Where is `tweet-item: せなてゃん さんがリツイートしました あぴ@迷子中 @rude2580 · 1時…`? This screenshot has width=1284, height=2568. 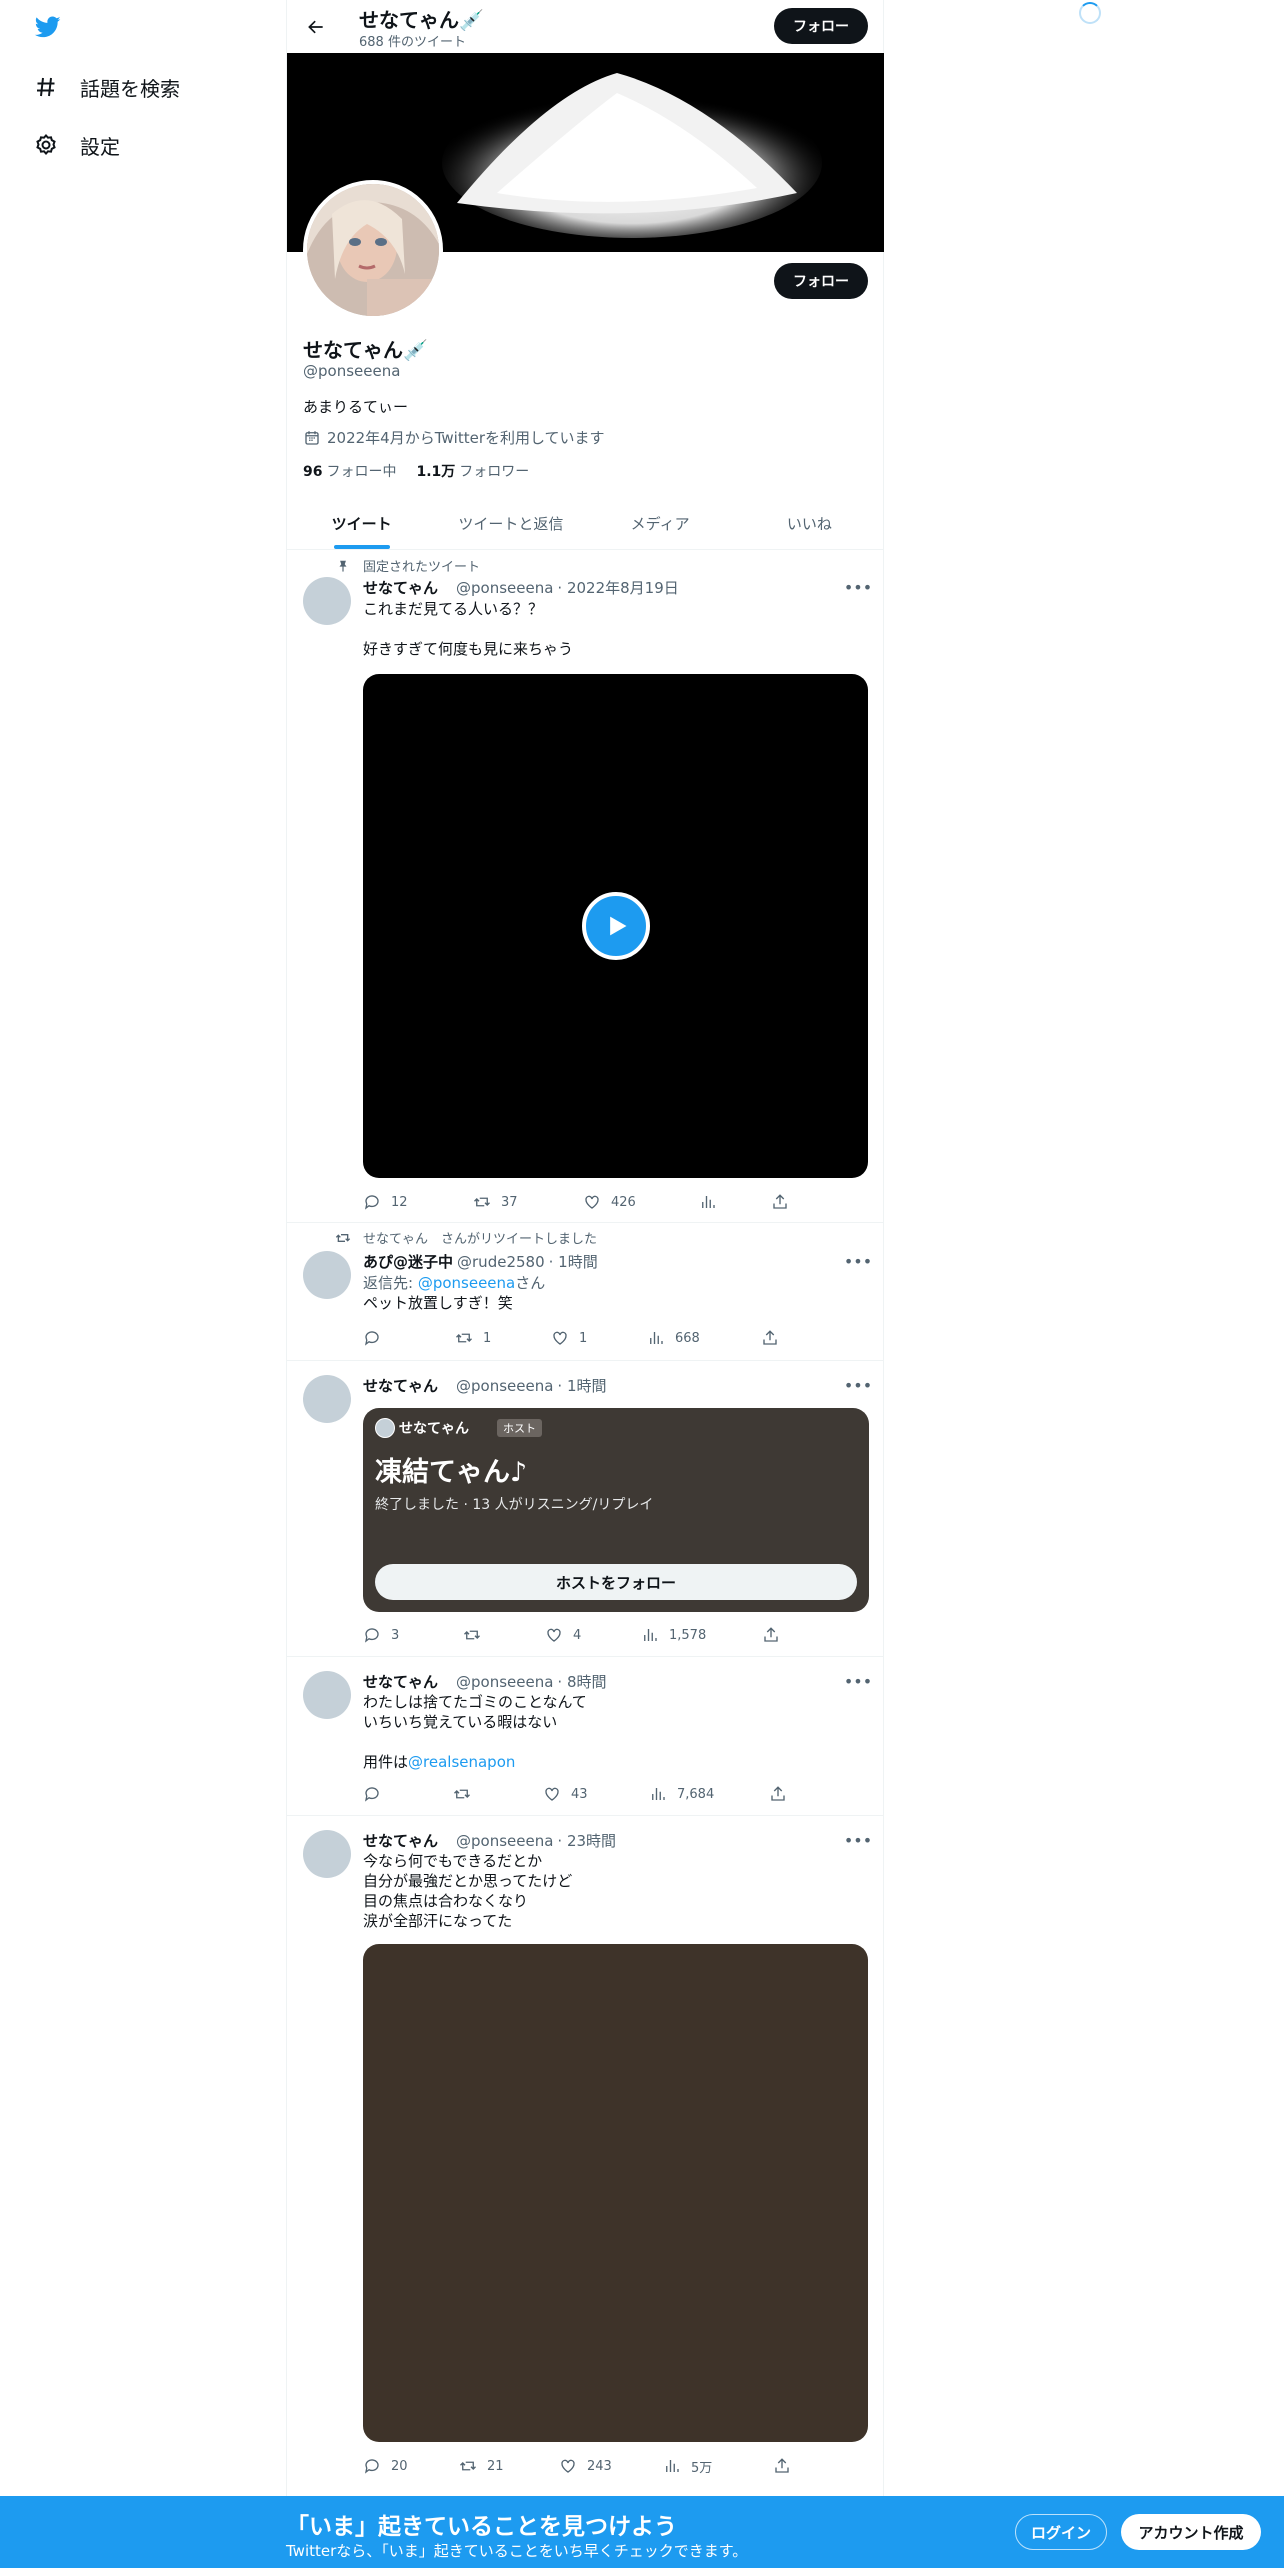
tweet-item: せなてゃん さんがリツイートしました あぴ@迷子中 @rude2580 · 1時… is located at coordinates (585, 1292).